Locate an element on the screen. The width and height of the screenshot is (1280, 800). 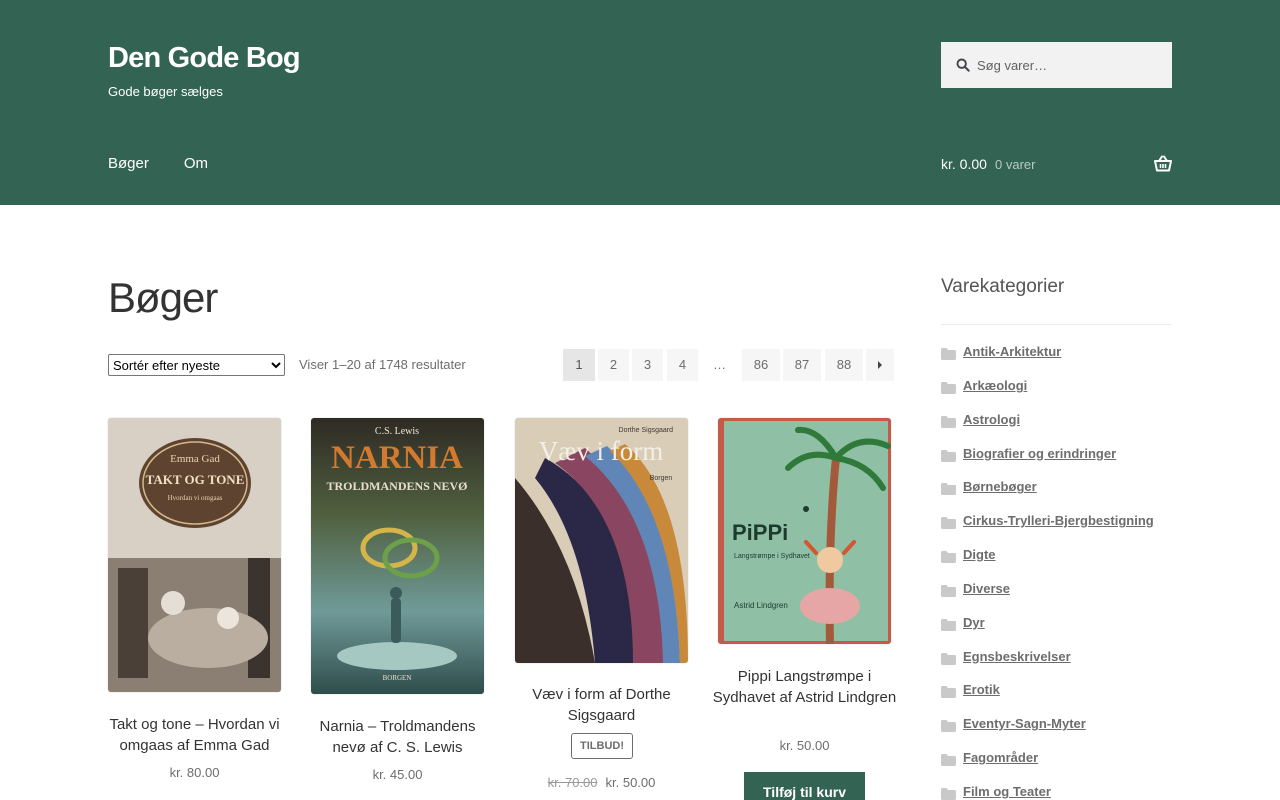
sale-price: kr. 50.00 is located at coordinates (630, 782).